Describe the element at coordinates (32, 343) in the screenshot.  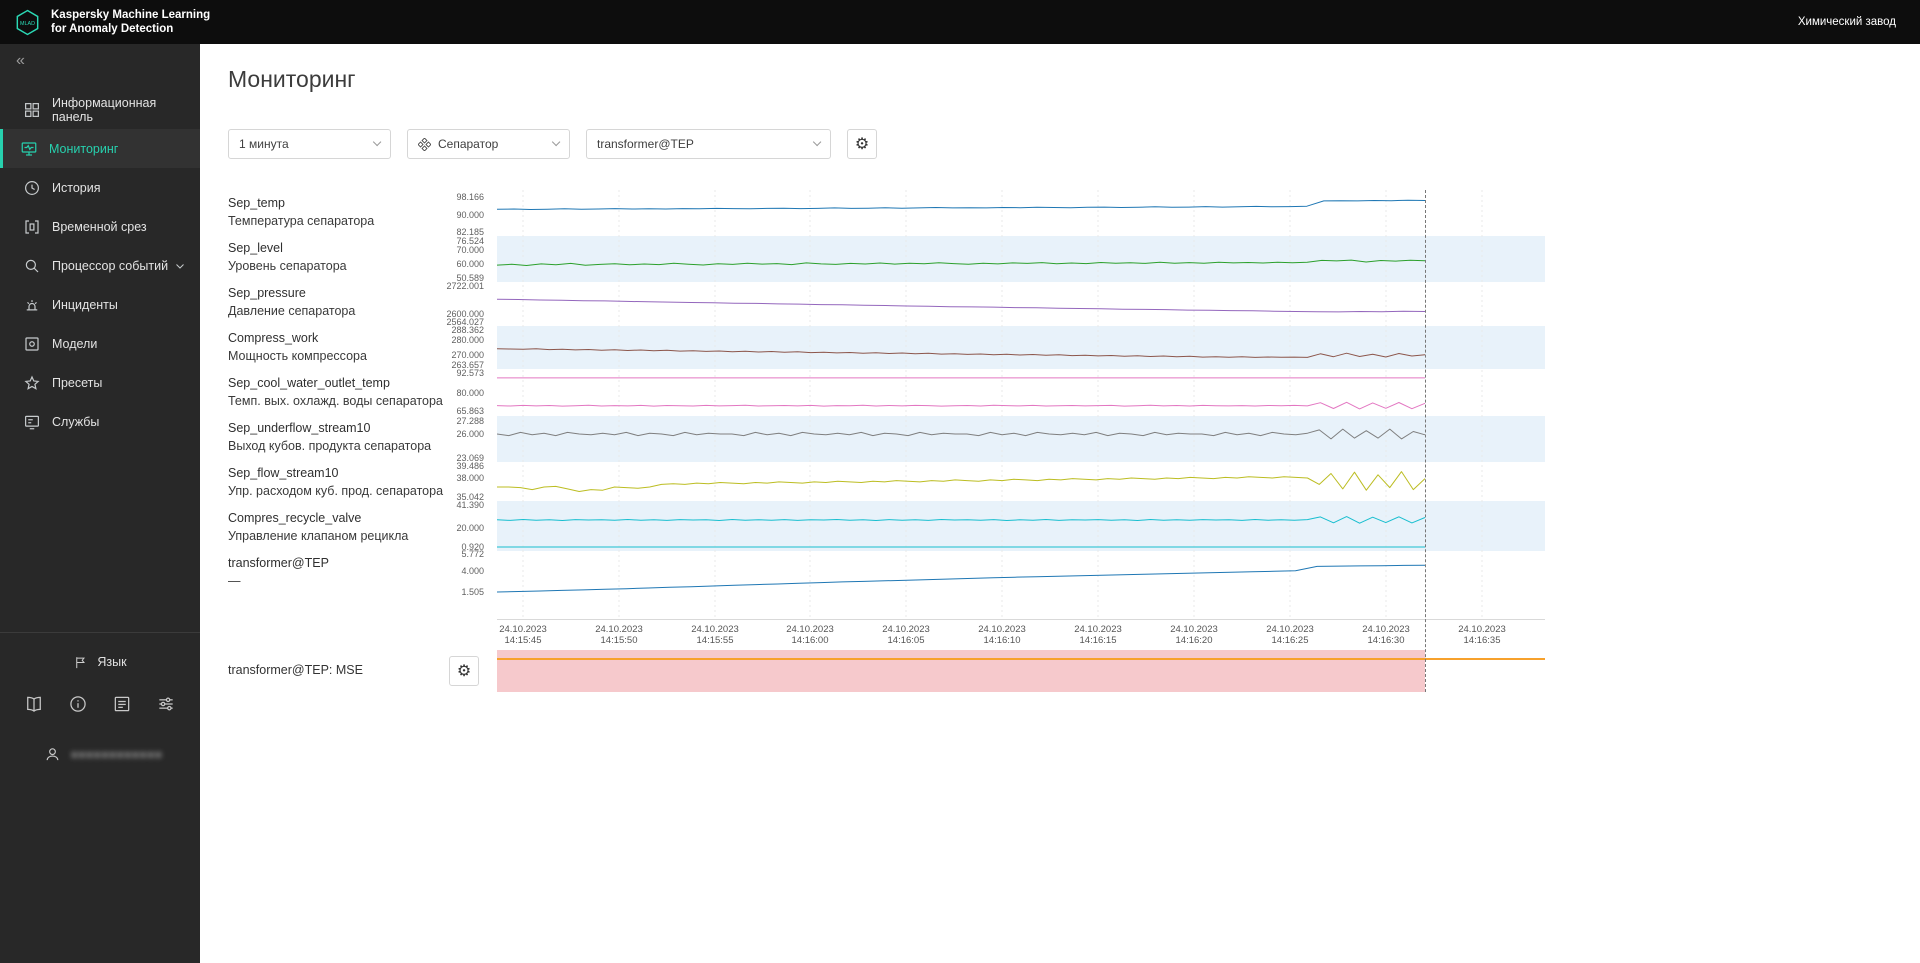
I see `models-icon` at that location.